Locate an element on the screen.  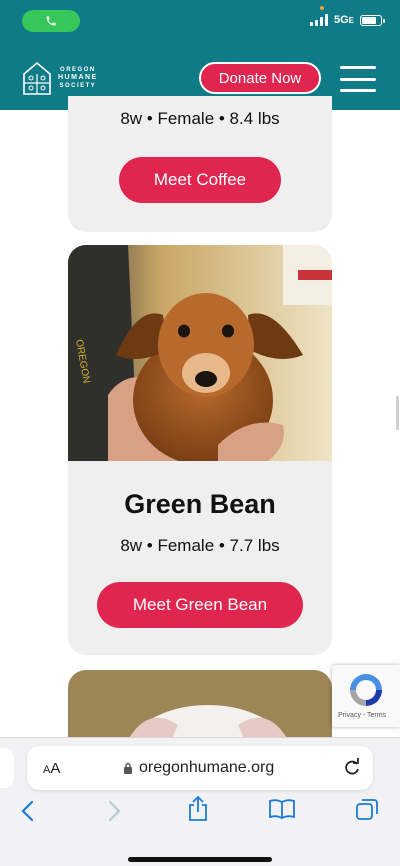
tabs-icon is located at coordinates (367, 810).